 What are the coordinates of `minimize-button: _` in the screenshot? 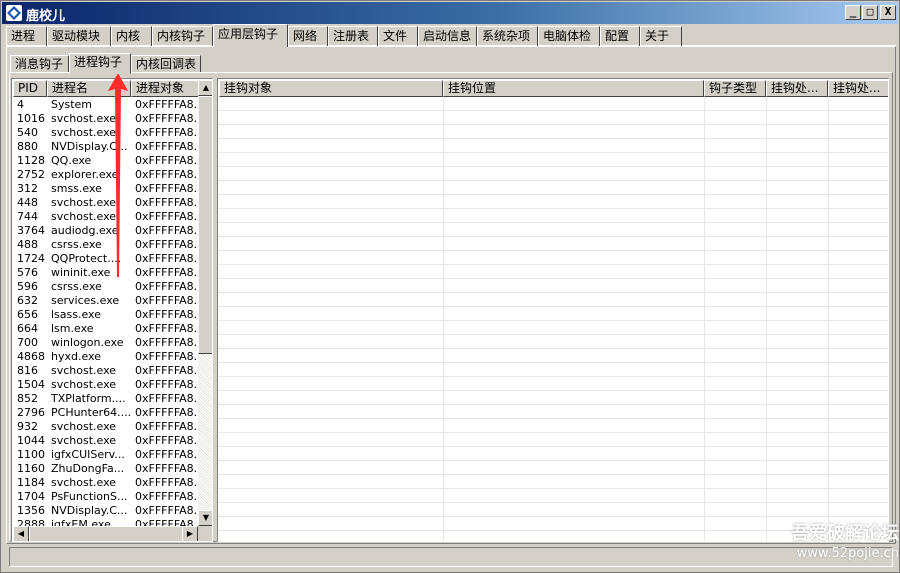 It's located at (853, 12).